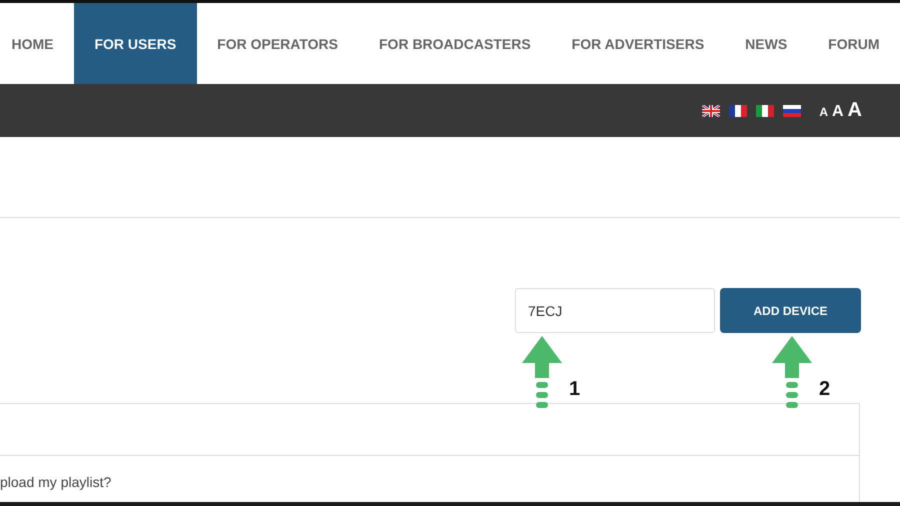 This screenshot has width=900, height=506. What do you see at coordinates (135, 43) in the screenshot?
I see `nav-tab: FOR USERS` at bounding box center [135, 43].